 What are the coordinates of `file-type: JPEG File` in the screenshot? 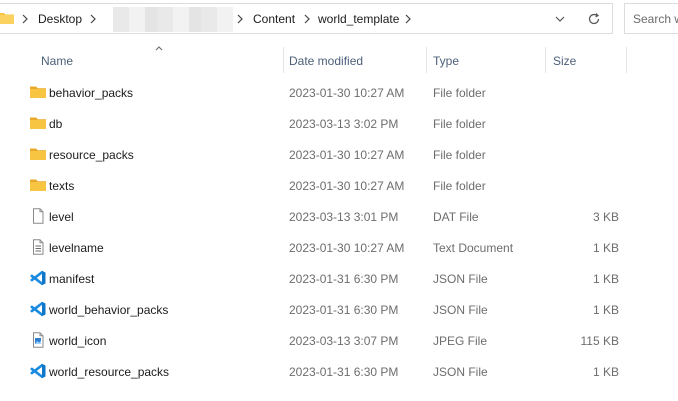 It's located at (460, 341).